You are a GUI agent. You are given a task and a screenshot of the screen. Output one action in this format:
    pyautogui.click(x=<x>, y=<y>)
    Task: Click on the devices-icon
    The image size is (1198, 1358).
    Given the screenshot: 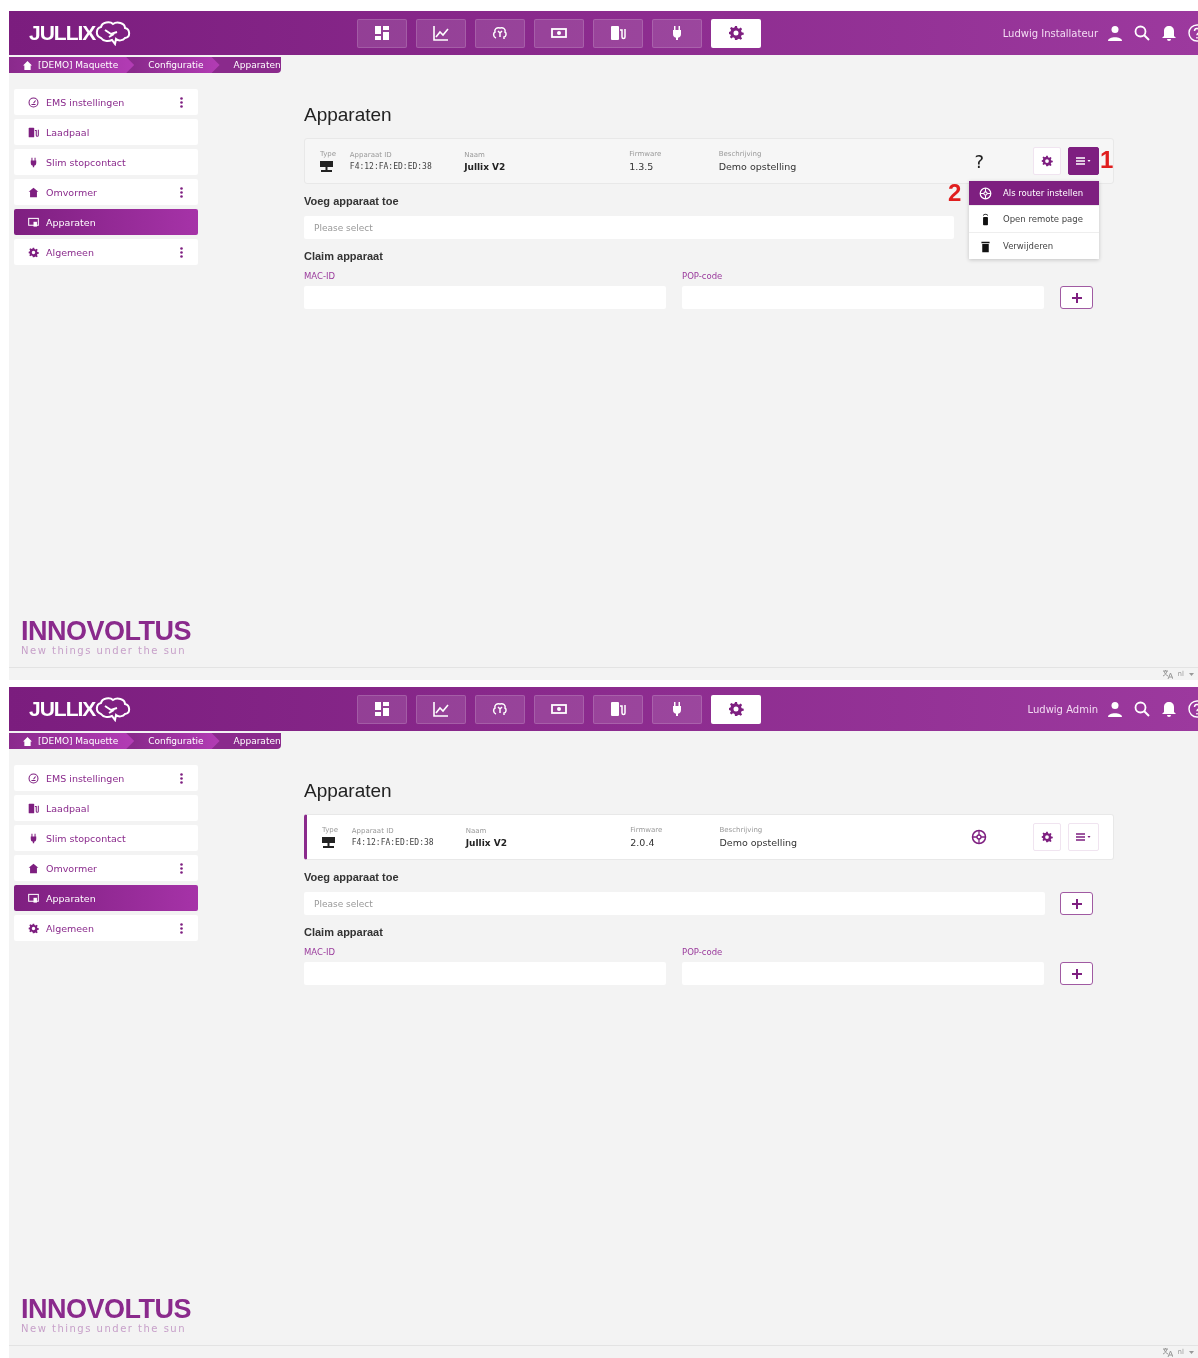 What is the action you would take?
    pyautogui.click(x=33, y=222)
    